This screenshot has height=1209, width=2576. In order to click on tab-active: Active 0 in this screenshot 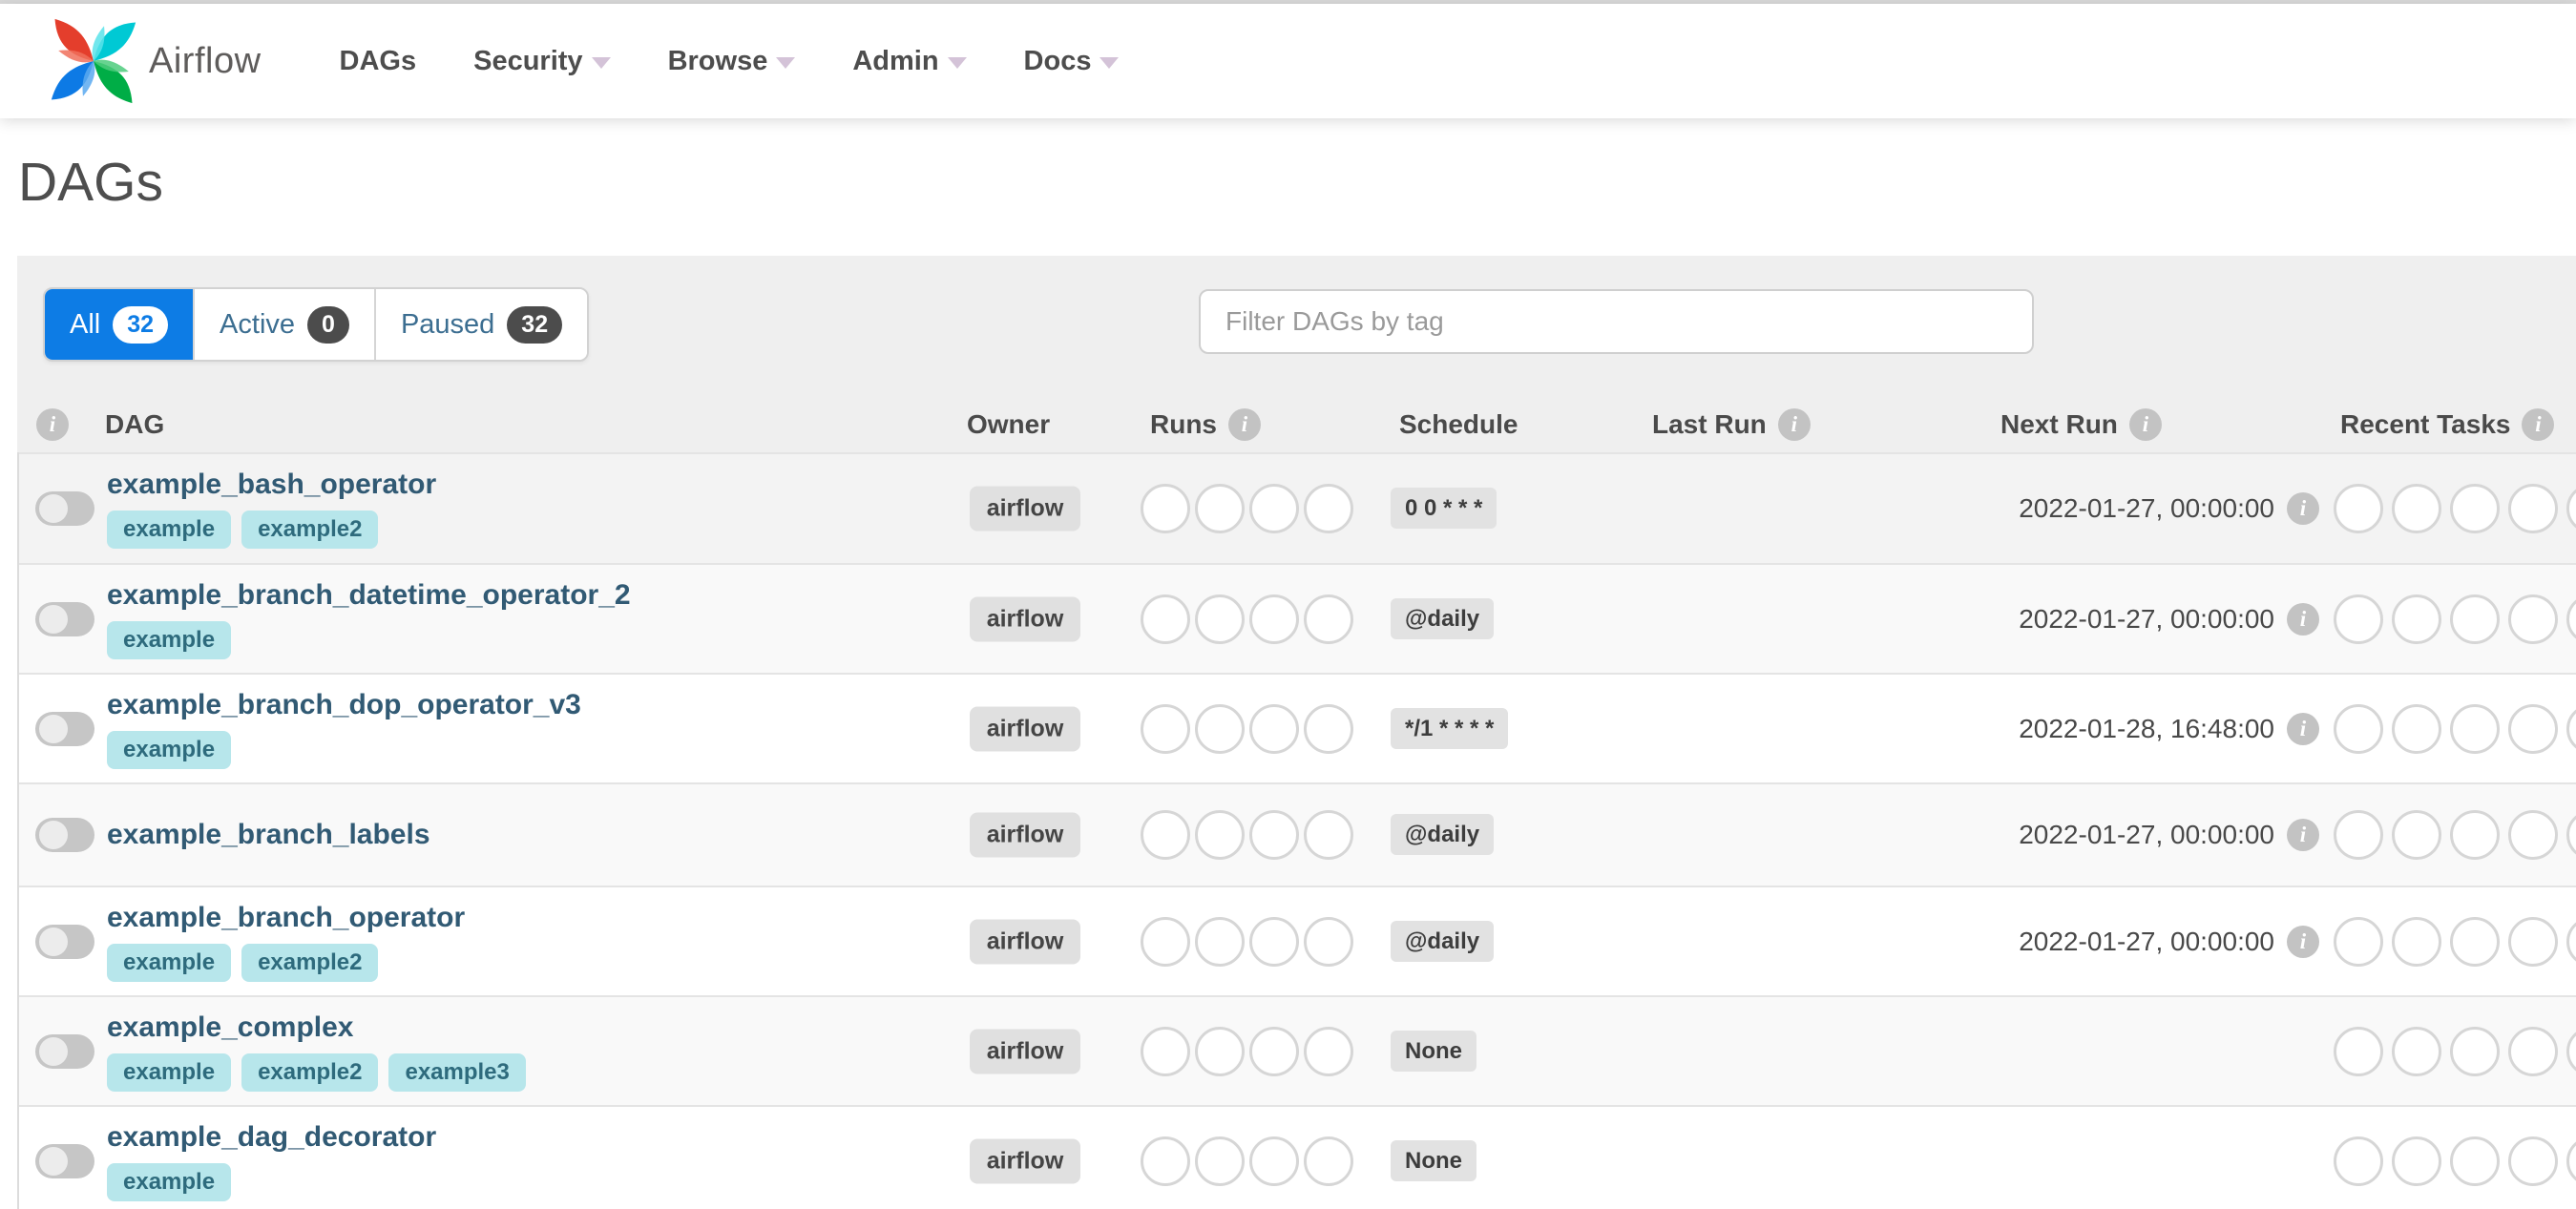, I will do `click(283, 324)`.